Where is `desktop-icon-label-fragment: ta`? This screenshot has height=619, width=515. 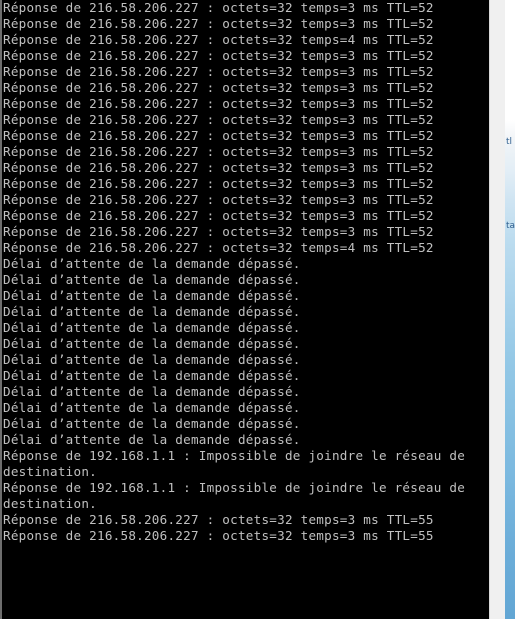 desktop-icon-label-fragment: ta is located at coordinates (510, 226).